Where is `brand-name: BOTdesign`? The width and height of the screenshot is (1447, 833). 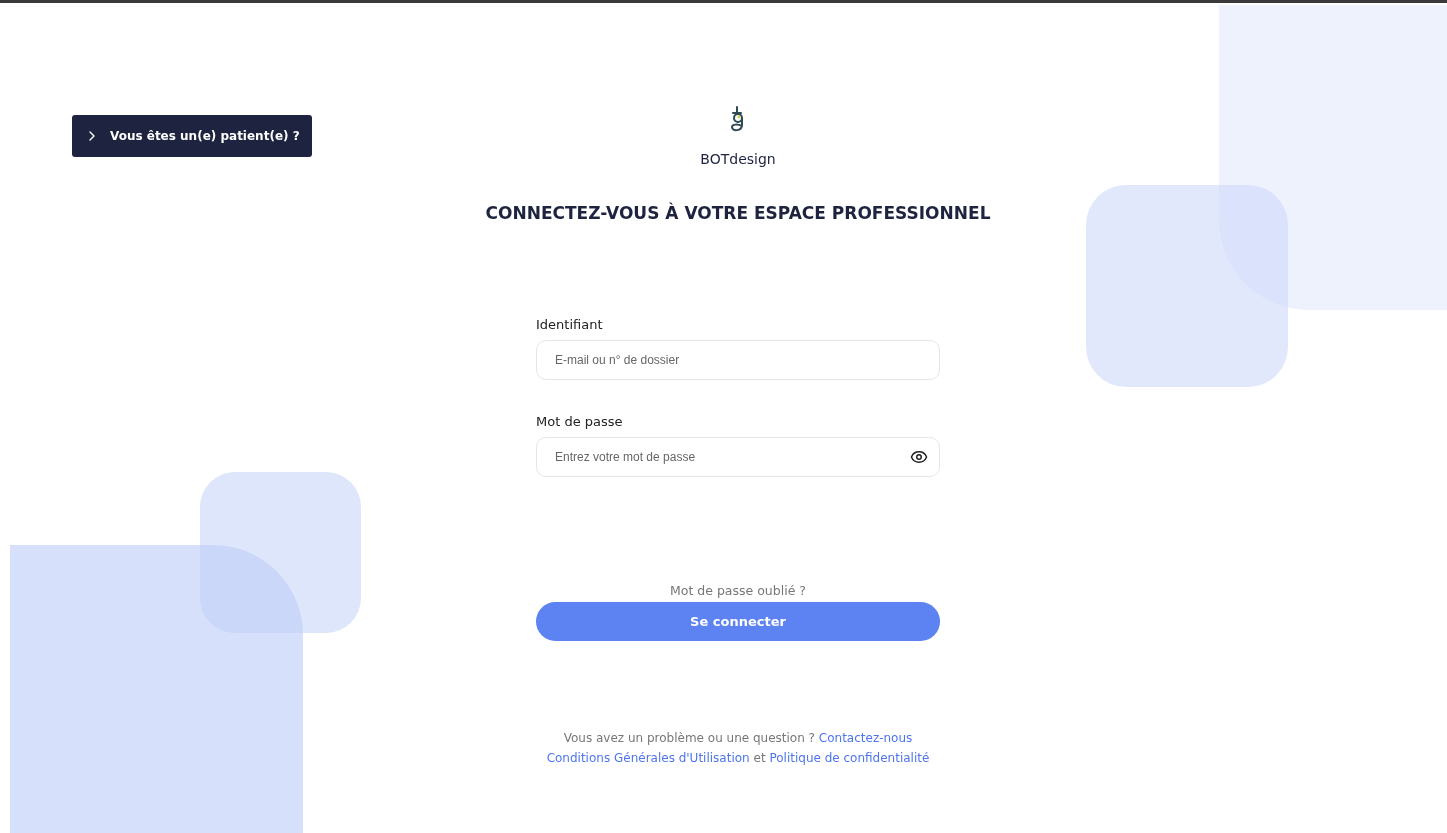 brand-name: BOTdesign is located at coordinates (738, 159).